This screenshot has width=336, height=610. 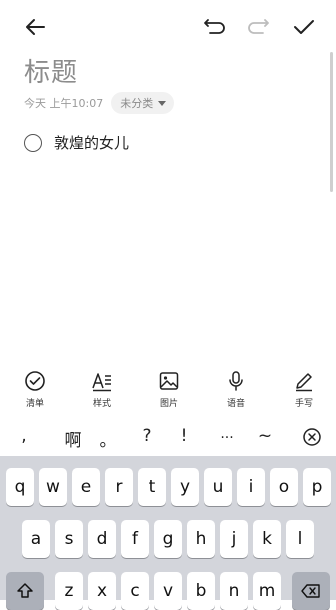 I want to click on key-y: y, so click(x=185, y=487).